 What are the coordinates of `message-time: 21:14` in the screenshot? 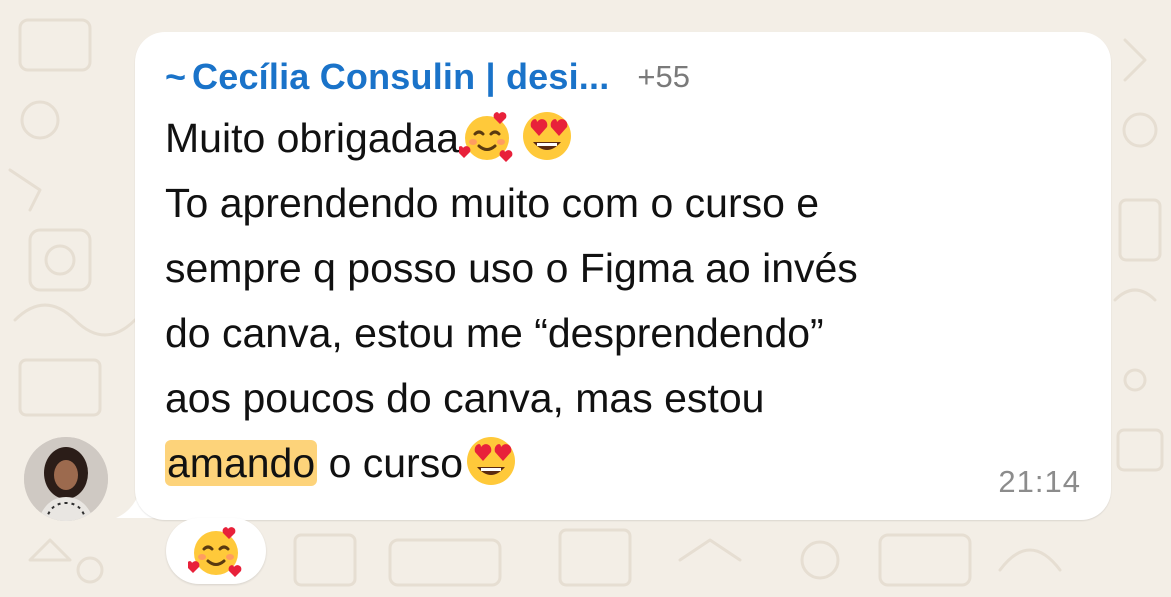 It's located at (1039, 481).